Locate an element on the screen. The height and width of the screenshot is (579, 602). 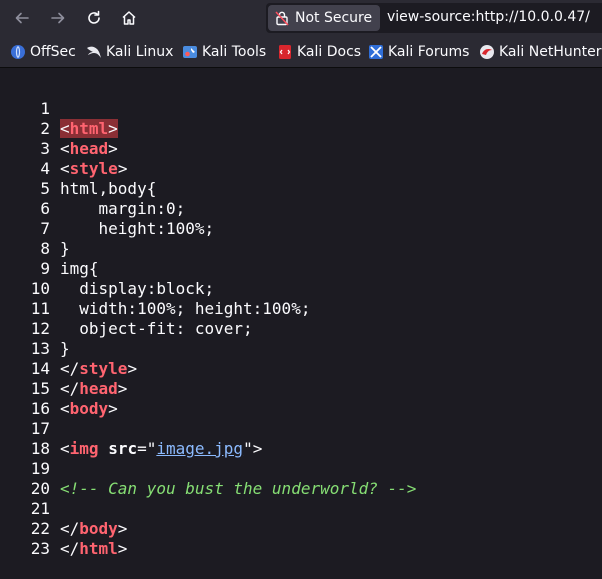
css-text: img{ is located at coordinates (79, 268).